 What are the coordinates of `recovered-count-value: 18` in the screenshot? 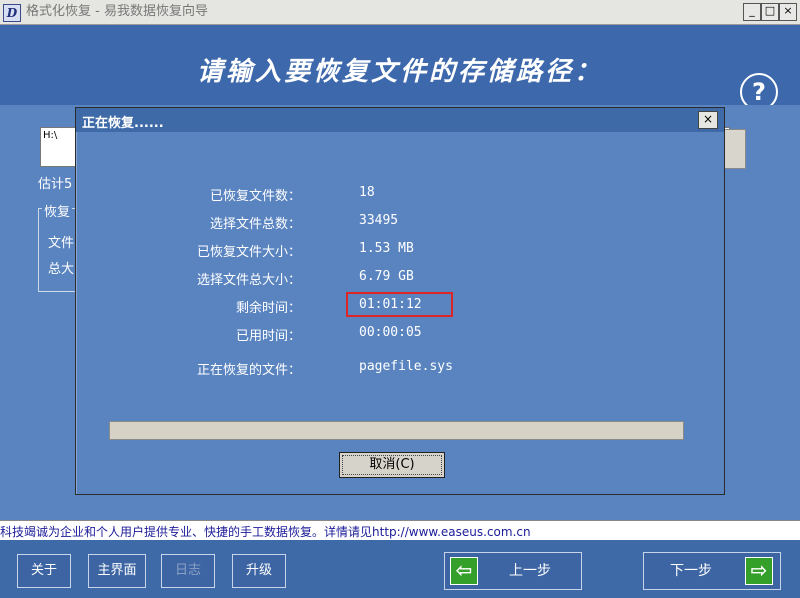 It's located at (367, 192).